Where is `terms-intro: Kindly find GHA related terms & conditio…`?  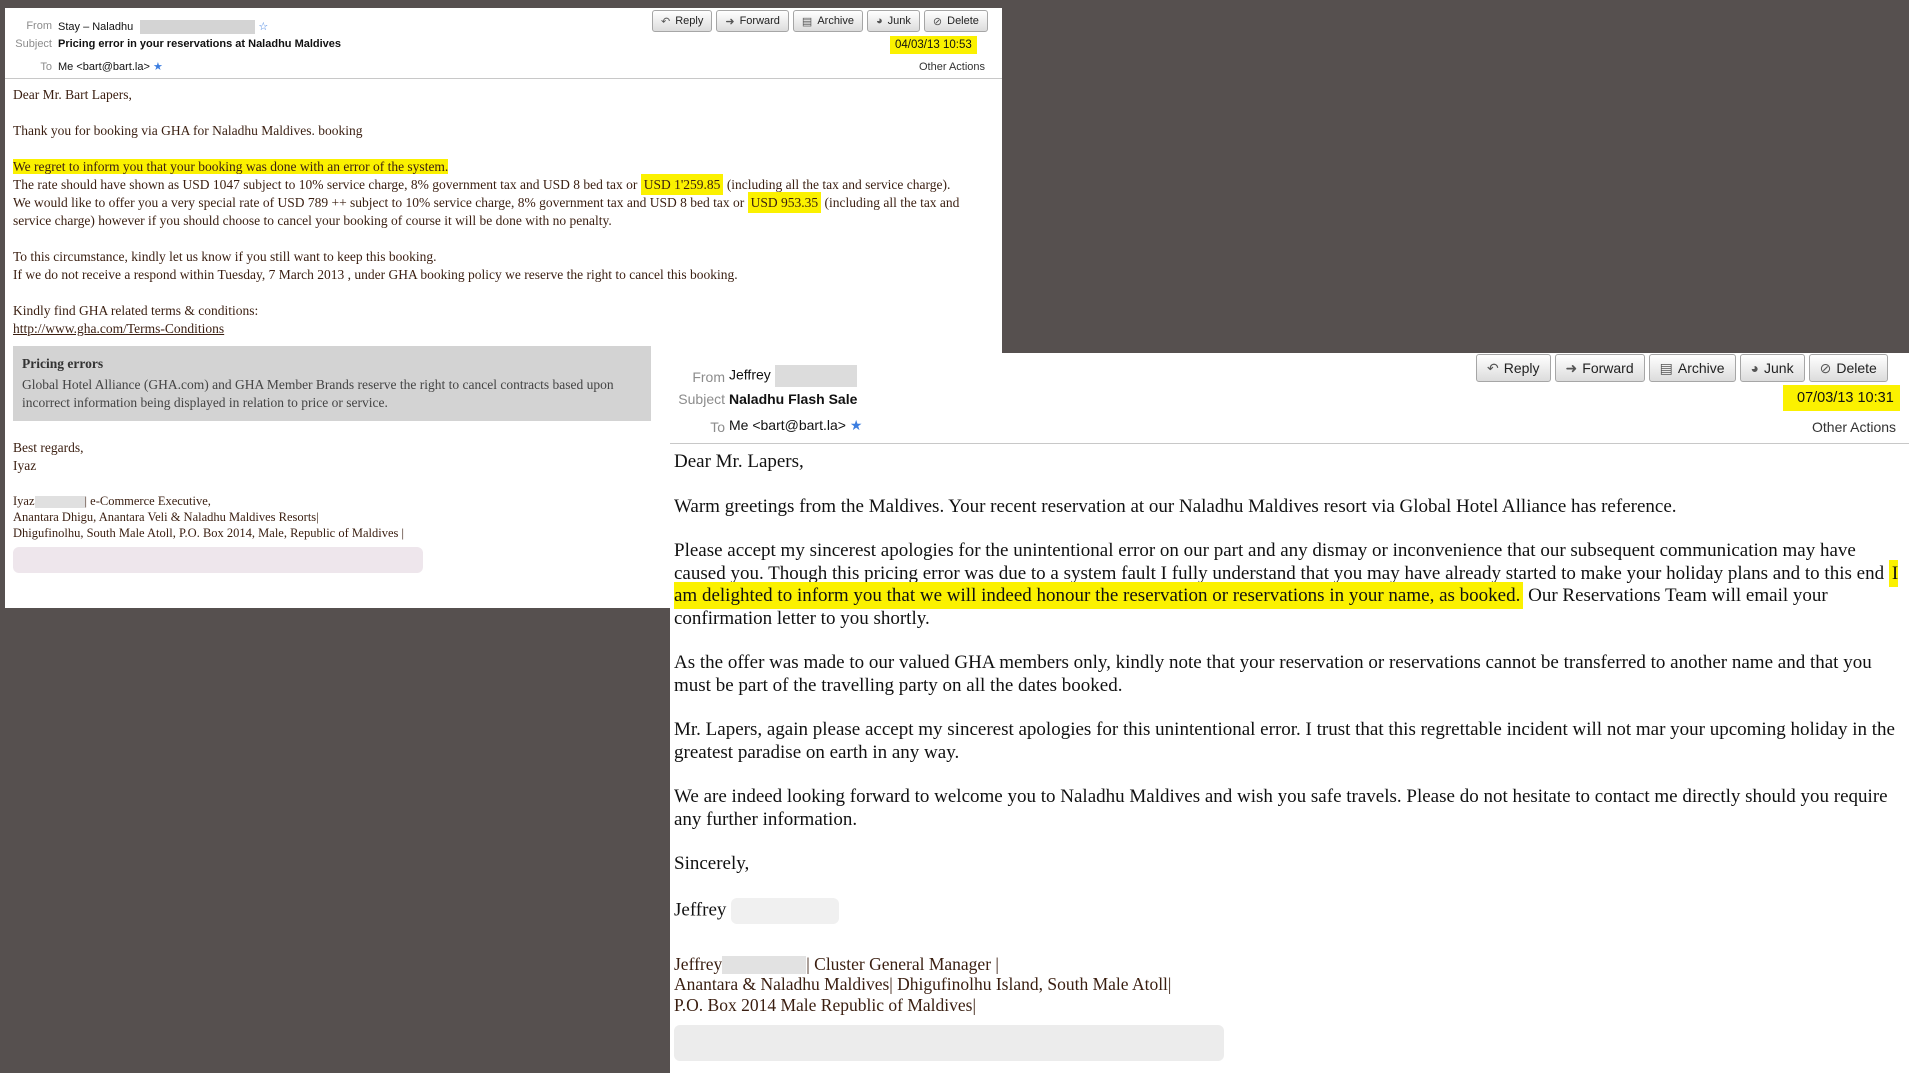
terms-intro: Kindly find GHA related terms & conditio… is located at coordinates (136, 310).